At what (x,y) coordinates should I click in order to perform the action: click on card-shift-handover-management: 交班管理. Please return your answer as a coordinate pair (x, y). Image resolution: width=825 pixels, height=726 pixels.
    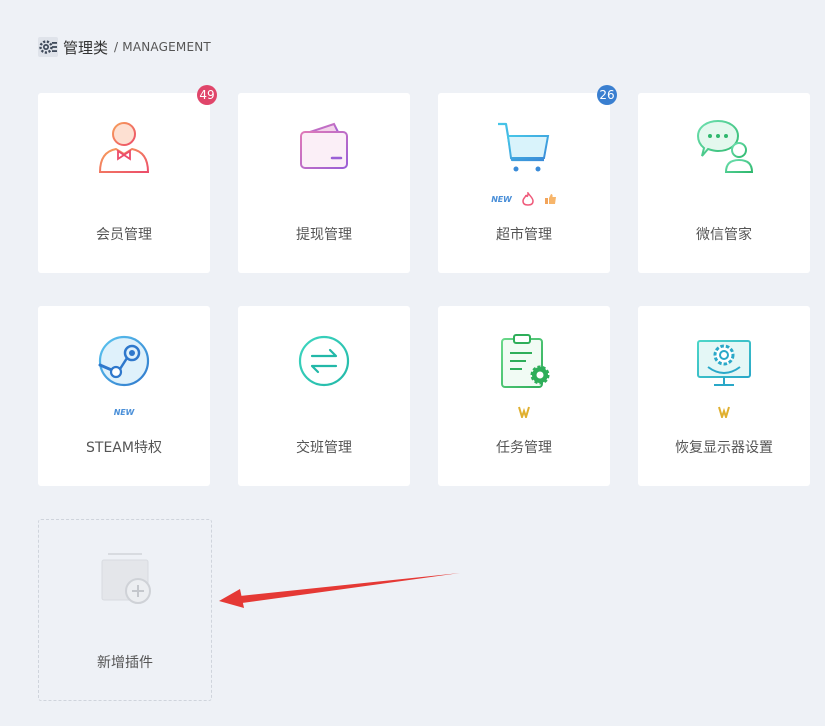
    Looking at the image, I should click on (324, 396).